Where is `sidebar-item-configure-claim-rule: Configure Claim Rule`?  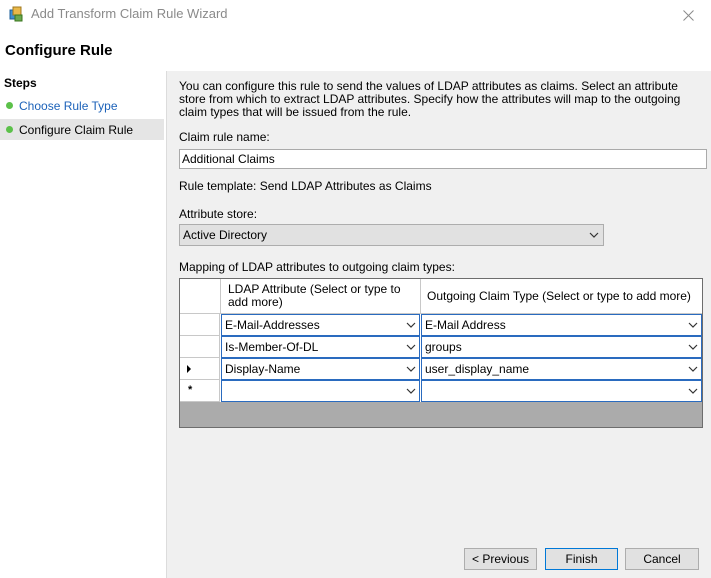
sidebar-item-configure-claim-rule: Configure Claim Rule is located at coordinates (82, 129).